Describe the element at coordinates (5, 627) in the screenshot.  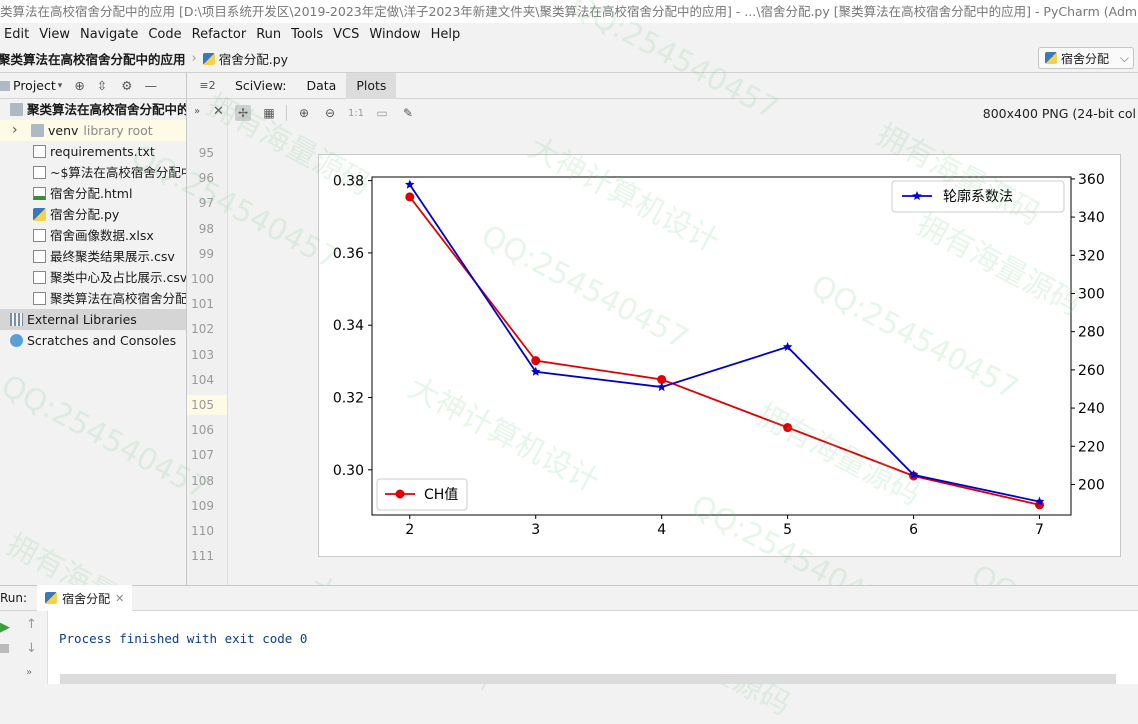
I see `rerun-icon: ▶` at that location.